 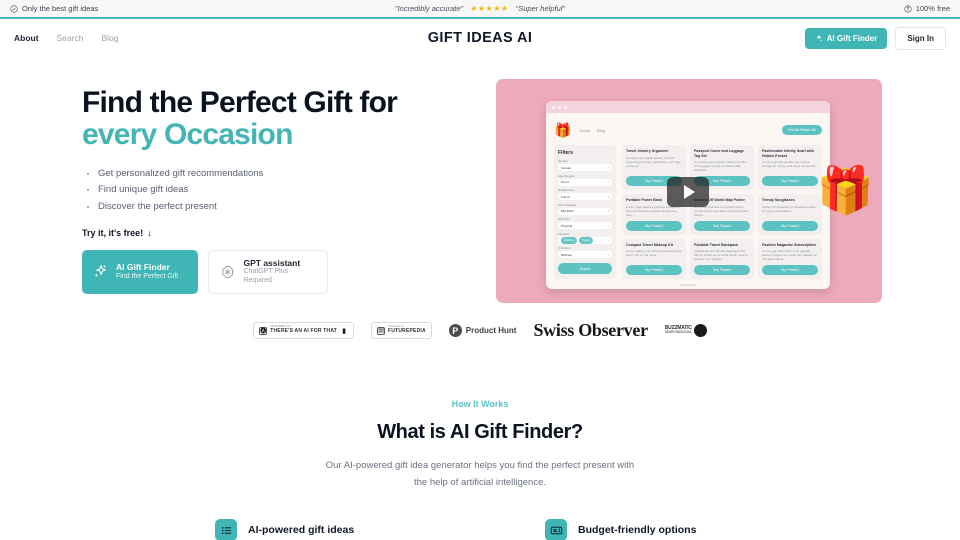 I want to click on header-ai-gift-finder-button: AI Gift Finder, so click(x=846, y=38).